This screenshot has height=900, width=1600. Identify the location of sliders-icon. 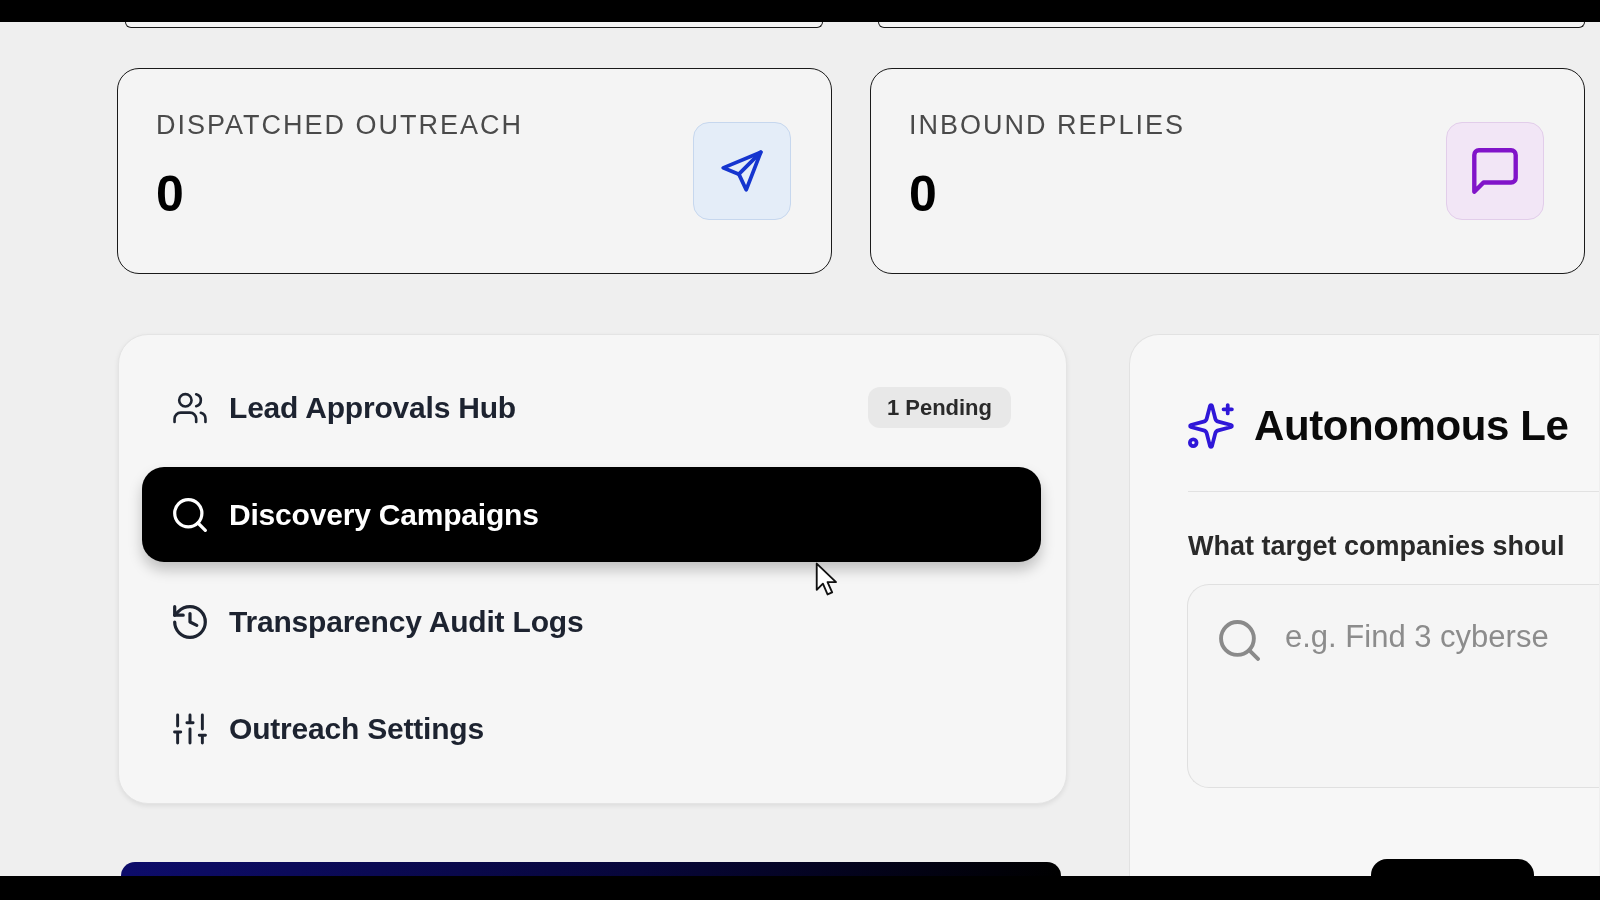
(190, 728).